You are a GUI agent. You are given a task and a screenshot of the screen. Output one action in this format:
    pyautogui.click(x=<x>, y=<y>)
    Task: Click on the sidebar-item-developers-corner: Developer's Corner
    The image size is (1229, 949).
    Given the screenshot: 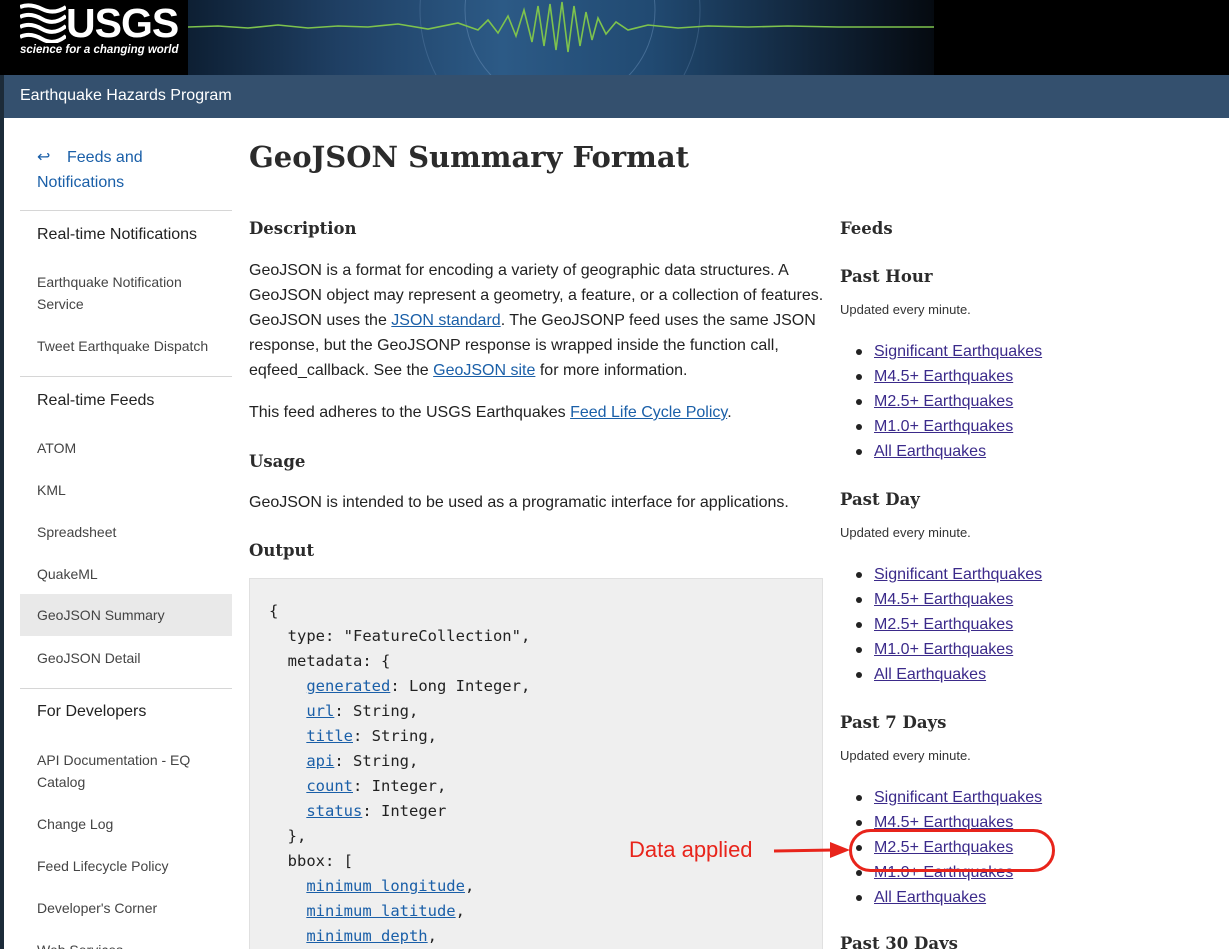 What is the action you would take?
    pyautogui.click(x=126, y=908)
    